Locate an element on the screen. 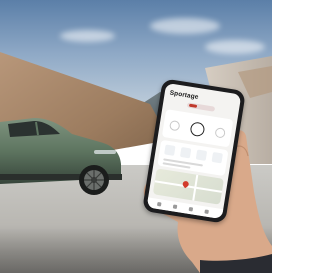 The image size is (320, 273). car is located at coordinates (61, 156).